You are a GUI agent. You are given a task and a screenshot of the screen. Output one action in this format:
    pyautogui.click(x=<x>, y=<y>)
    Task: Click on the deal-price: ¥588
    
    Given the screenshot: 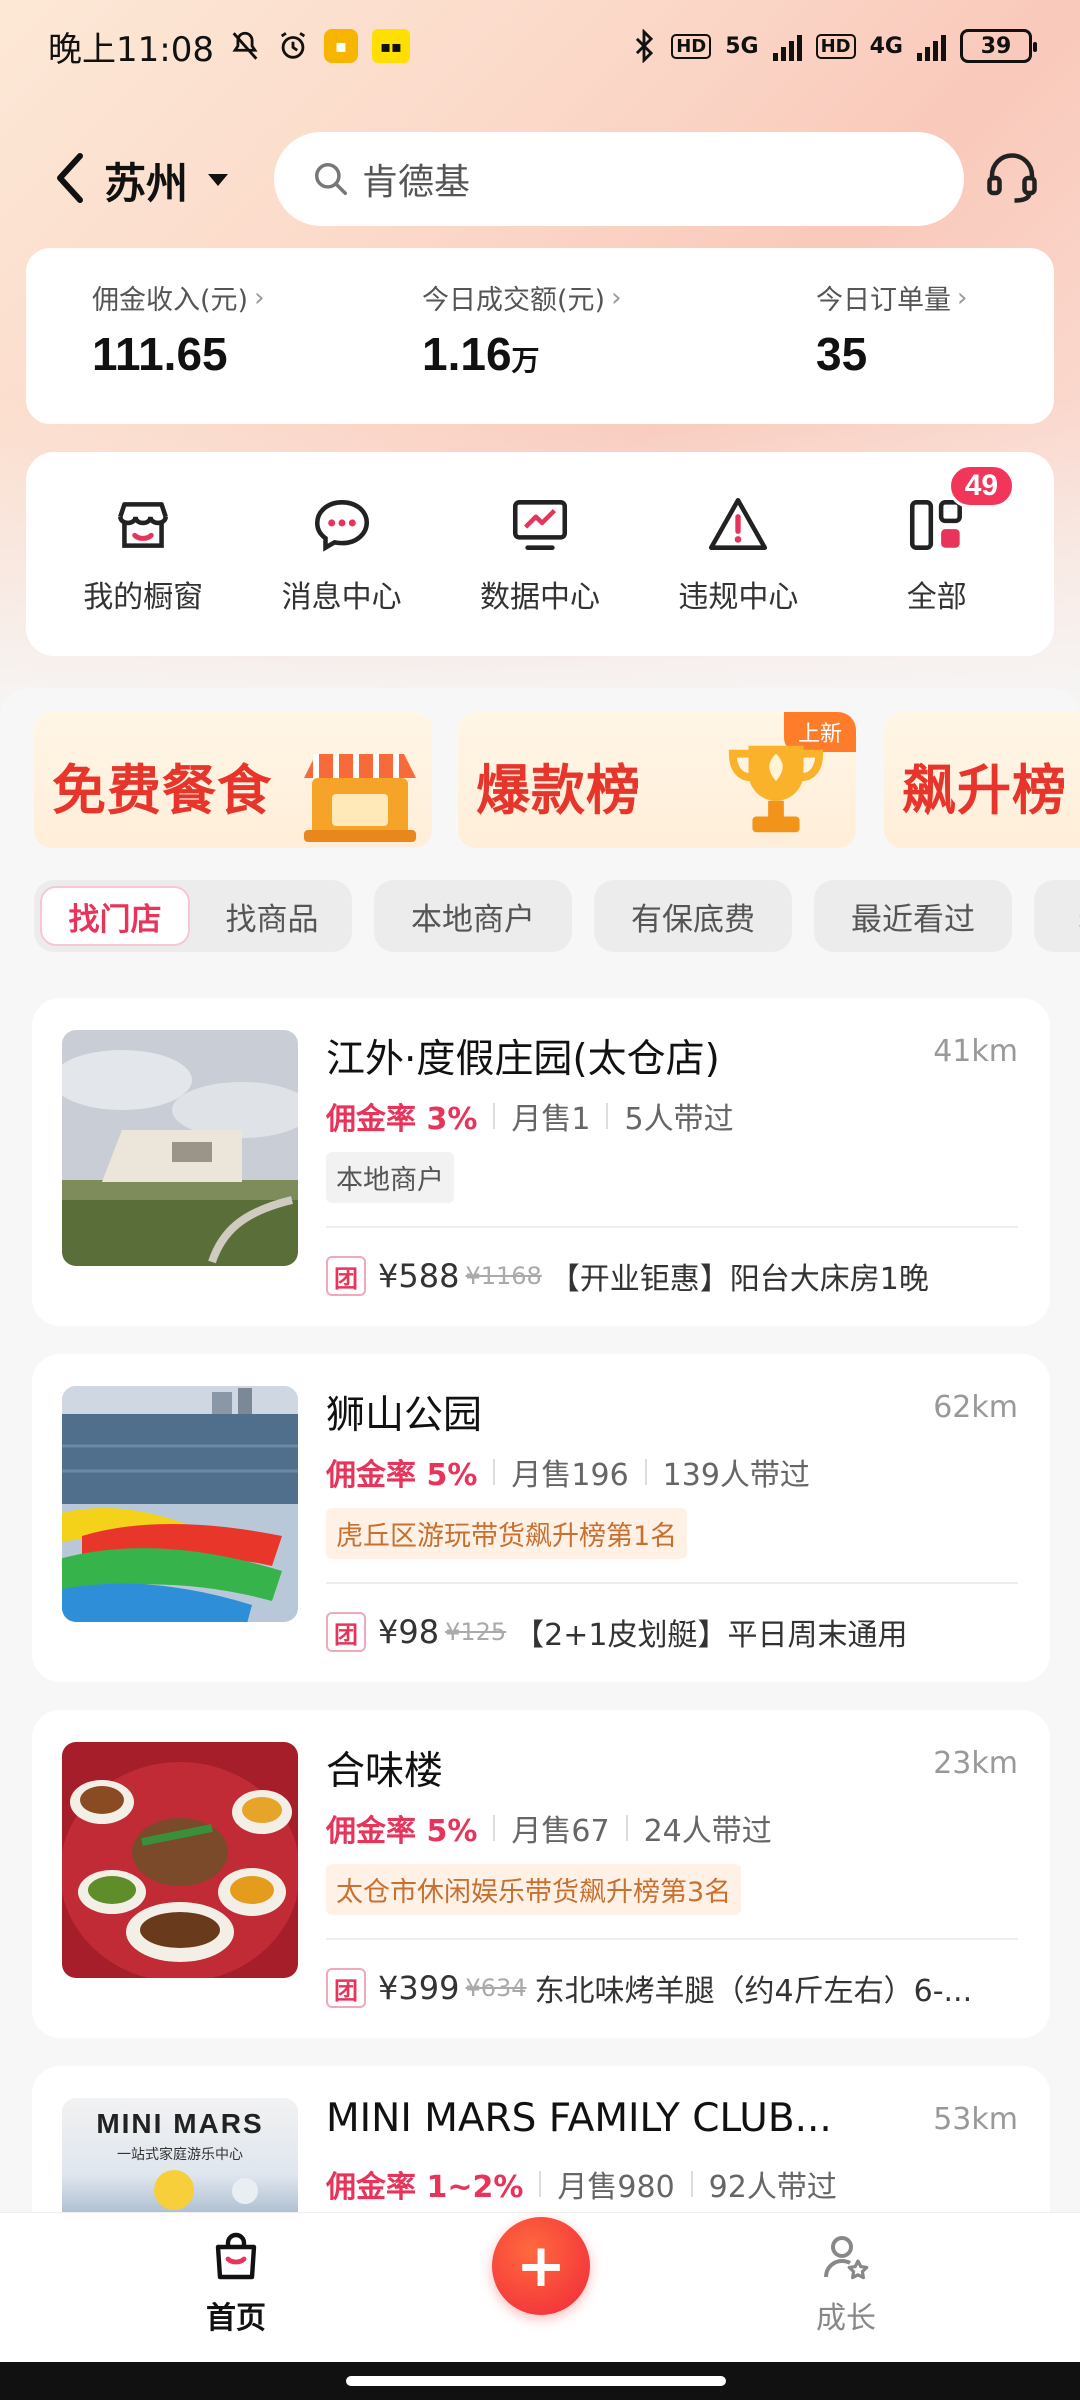 What is the action you would take?
    pyautogui.click(x=419, y=1276)
    